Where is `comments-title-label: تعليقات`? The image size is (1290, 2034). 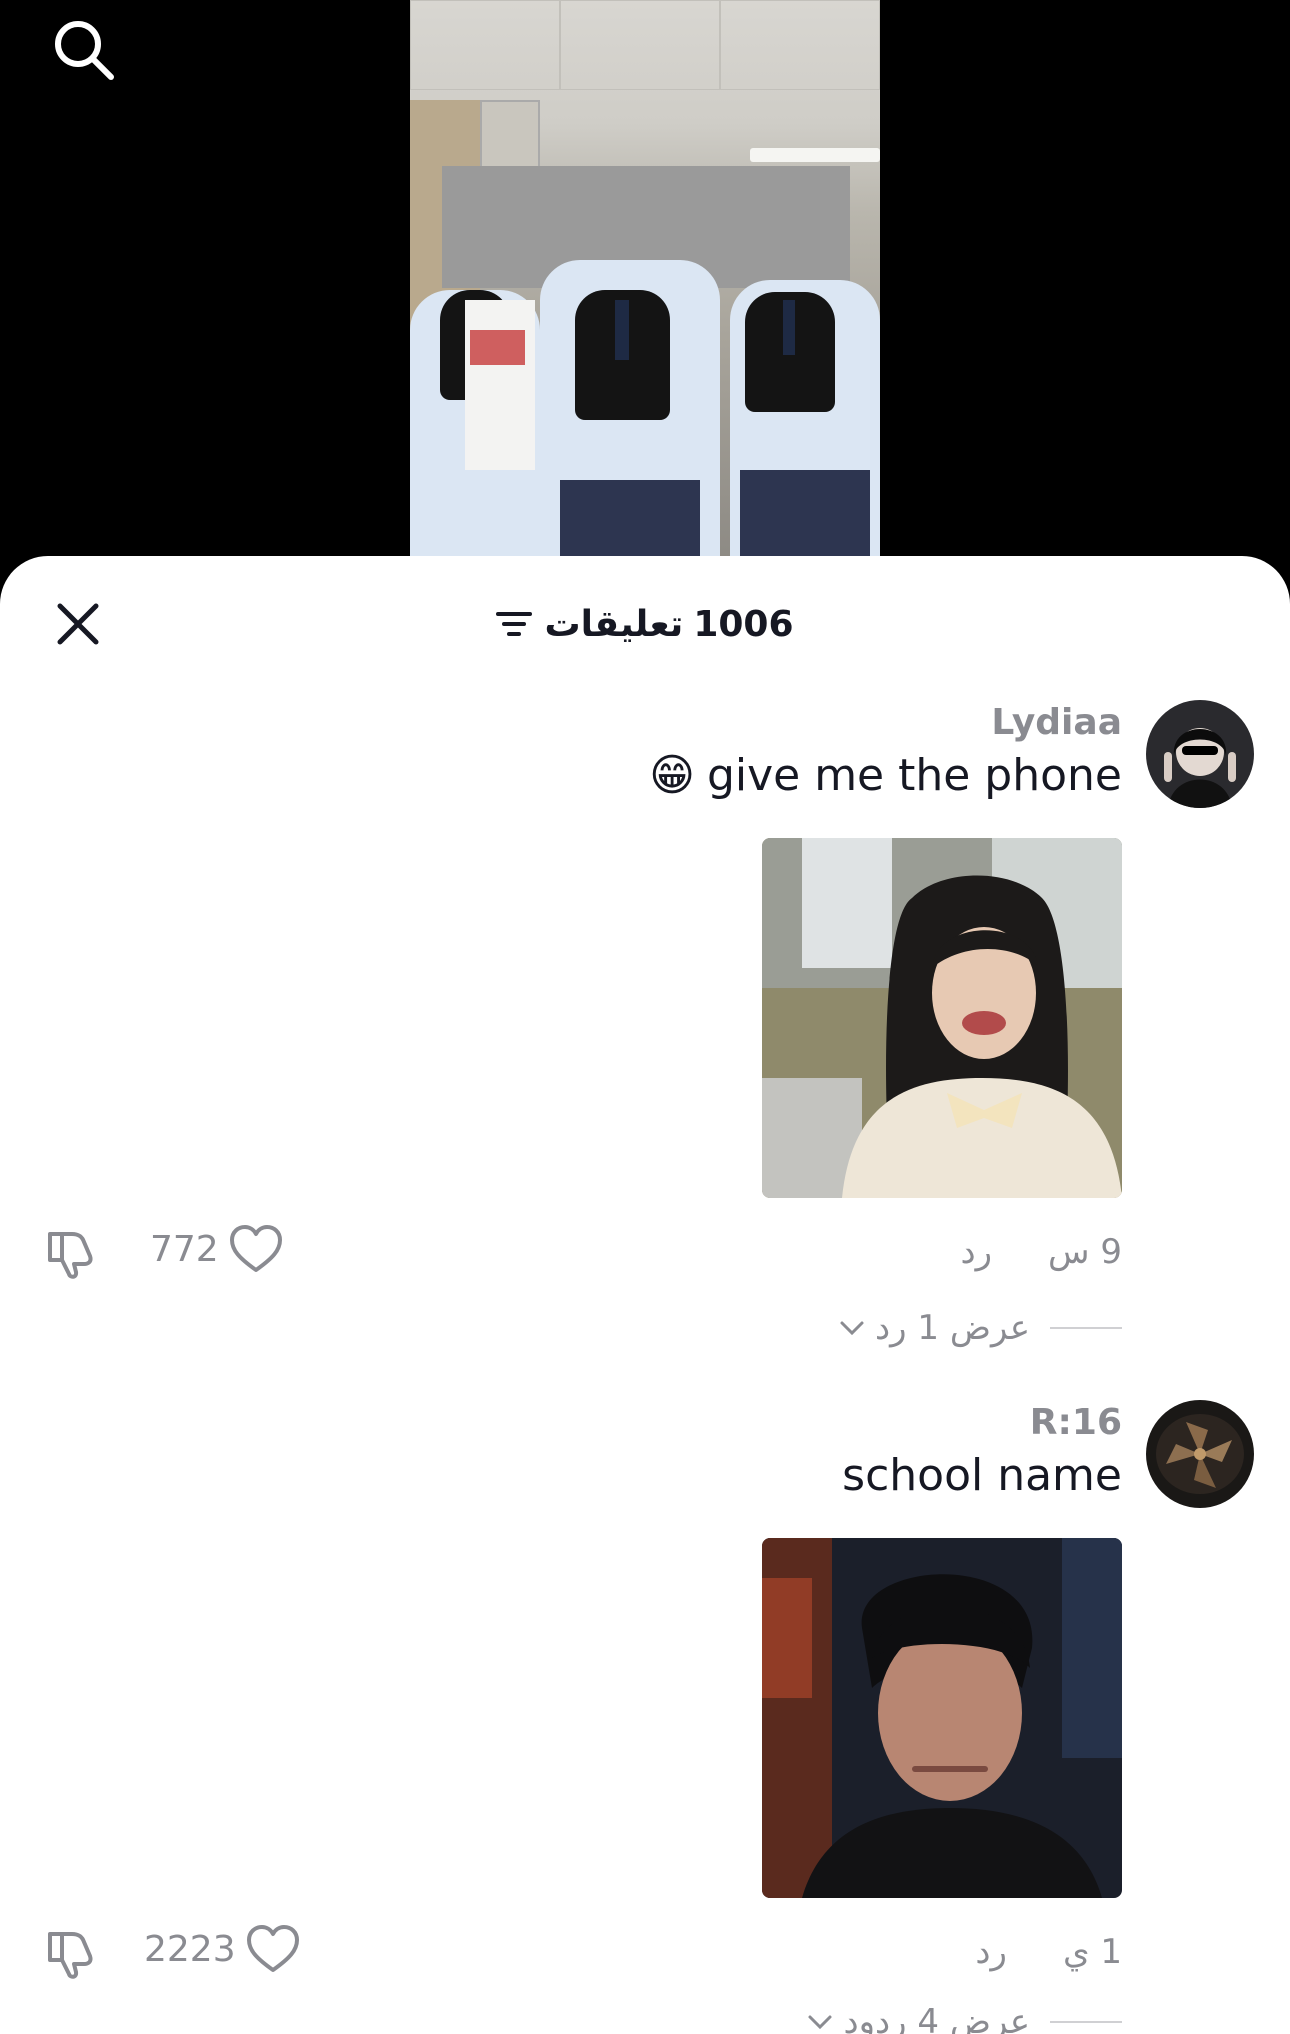 comments-title-label: تعليقات is located at coordinates (614, 624).